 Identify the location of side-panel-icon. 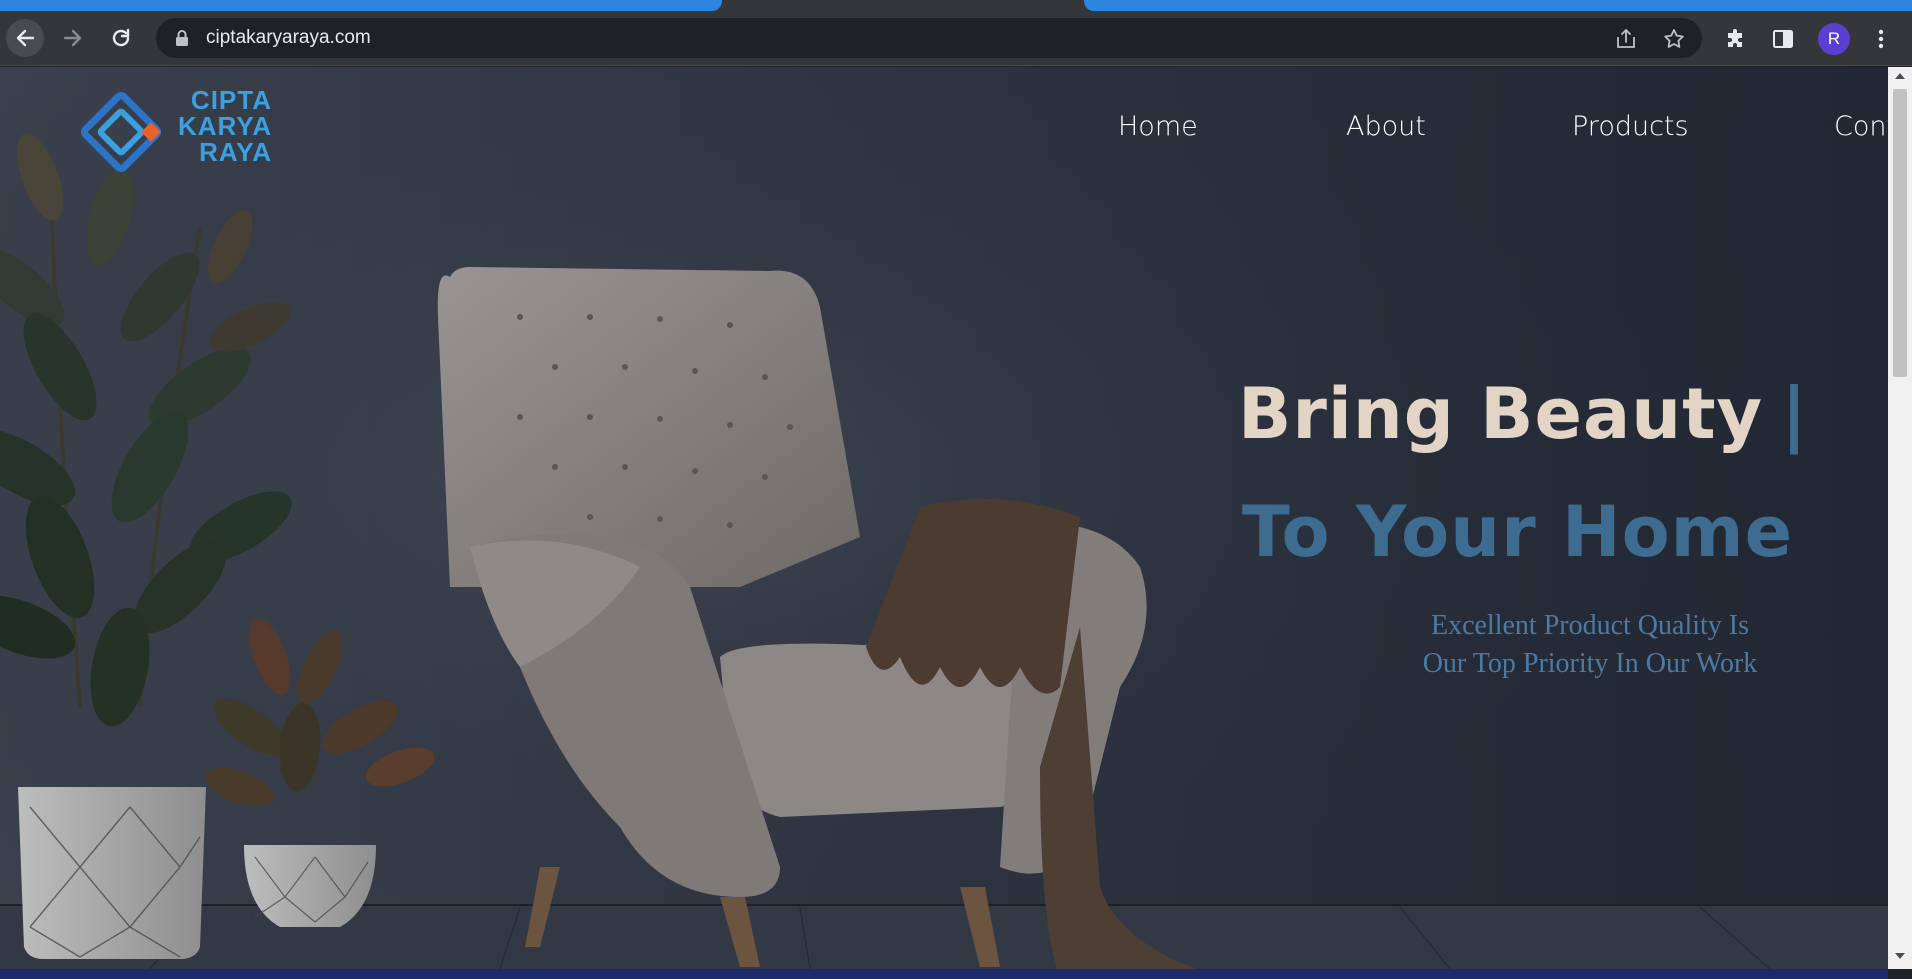
(1783, 39).